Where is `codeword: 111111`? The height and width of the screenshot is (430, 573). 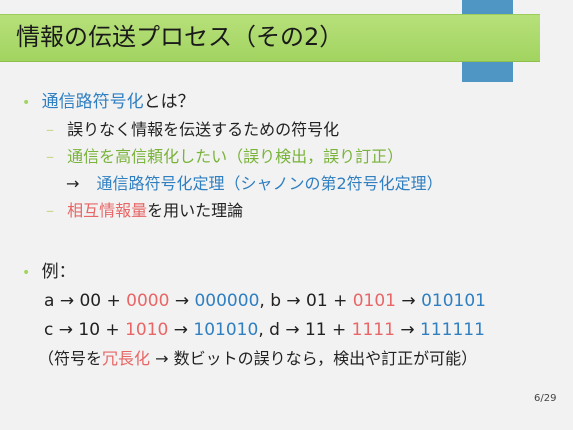 codeword: 111111 is located at coordinates (452, 330).